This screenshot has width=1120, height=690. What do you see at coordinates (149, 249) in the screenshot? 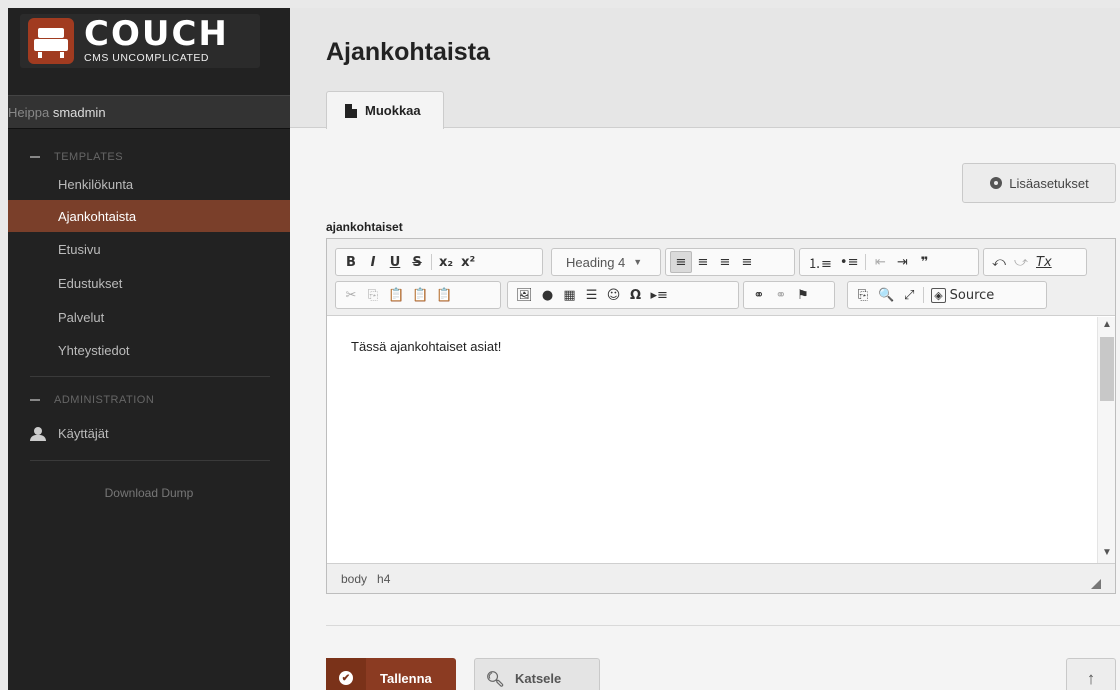
I see `sidebar-item-etusivu: Etusivu` at bounding box center [149, 249].